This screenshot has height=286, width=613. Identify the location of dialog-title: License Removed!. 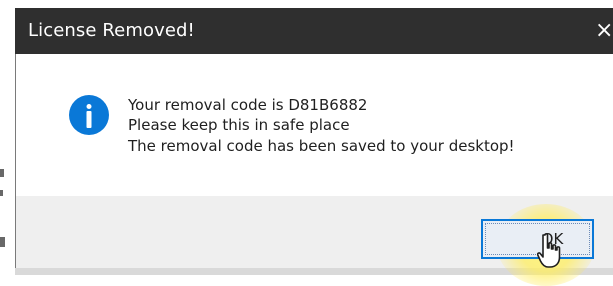
(111, 30).